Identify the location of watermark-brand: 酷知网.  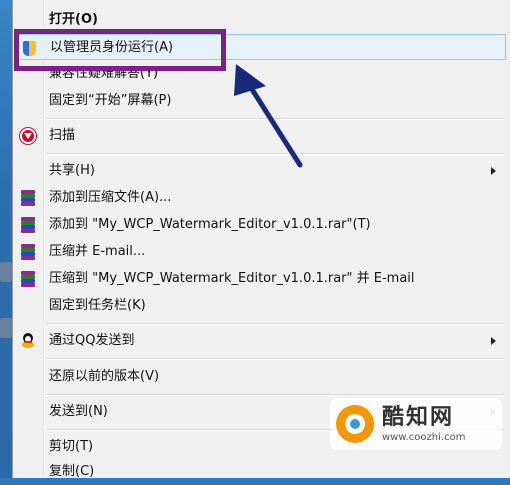
(418, 417).